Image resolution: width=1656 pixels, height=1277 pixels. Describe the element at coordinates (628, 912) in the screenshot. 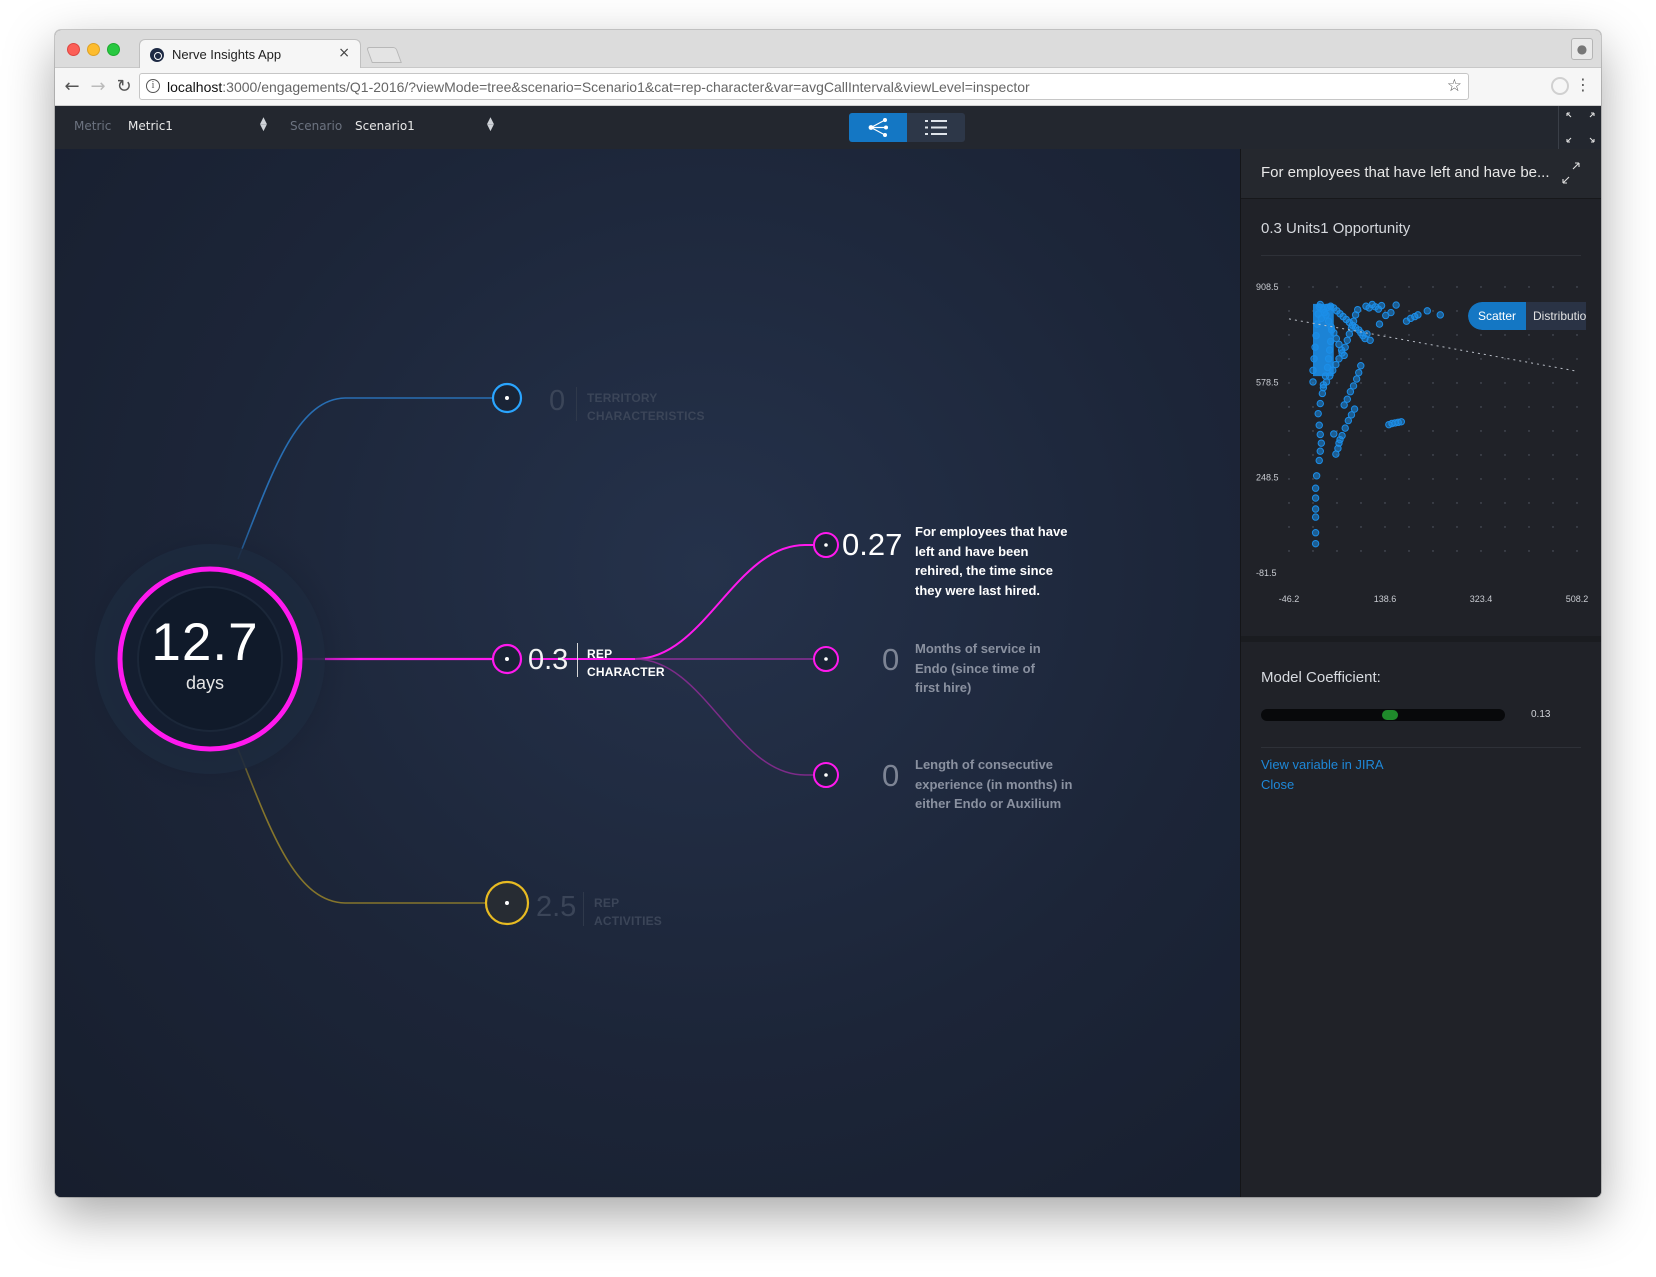

I see `rep-activities-label: REP ACTIVITIES` at that location.